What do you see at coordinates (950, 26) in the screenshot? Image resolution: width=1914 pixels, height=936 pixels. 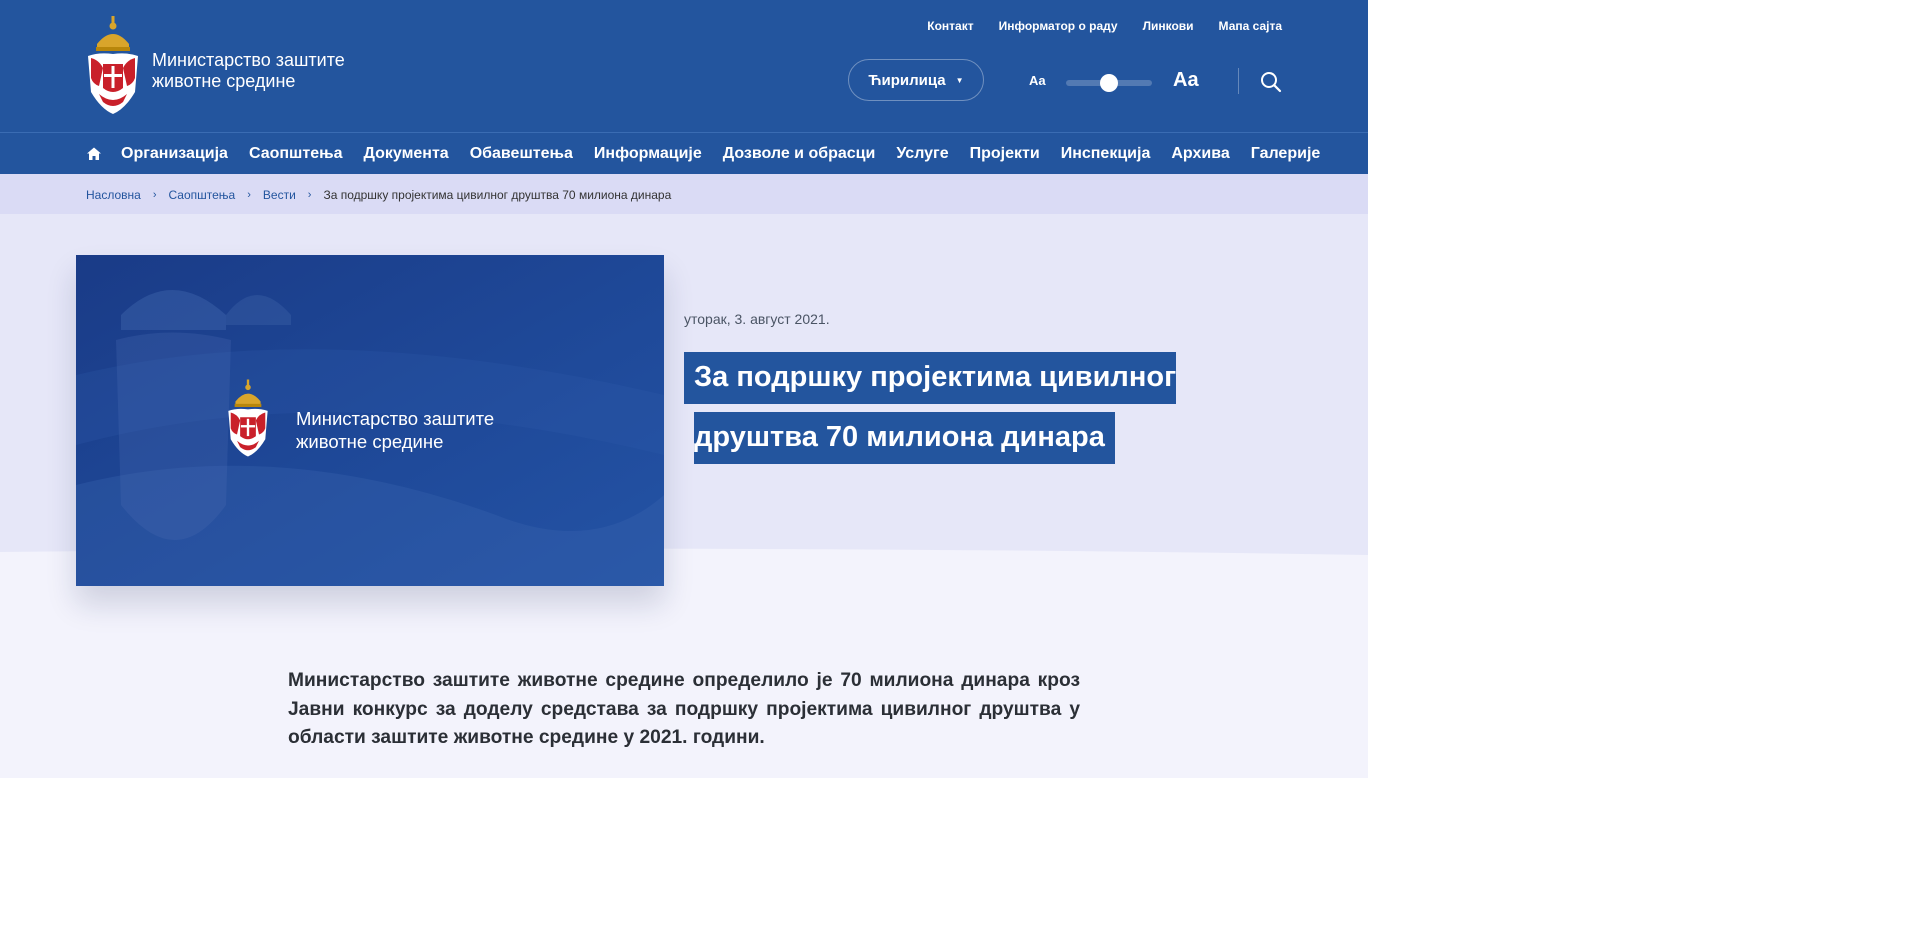 I see `top-link-contact: Контакт` at bounding box center [950, 26].